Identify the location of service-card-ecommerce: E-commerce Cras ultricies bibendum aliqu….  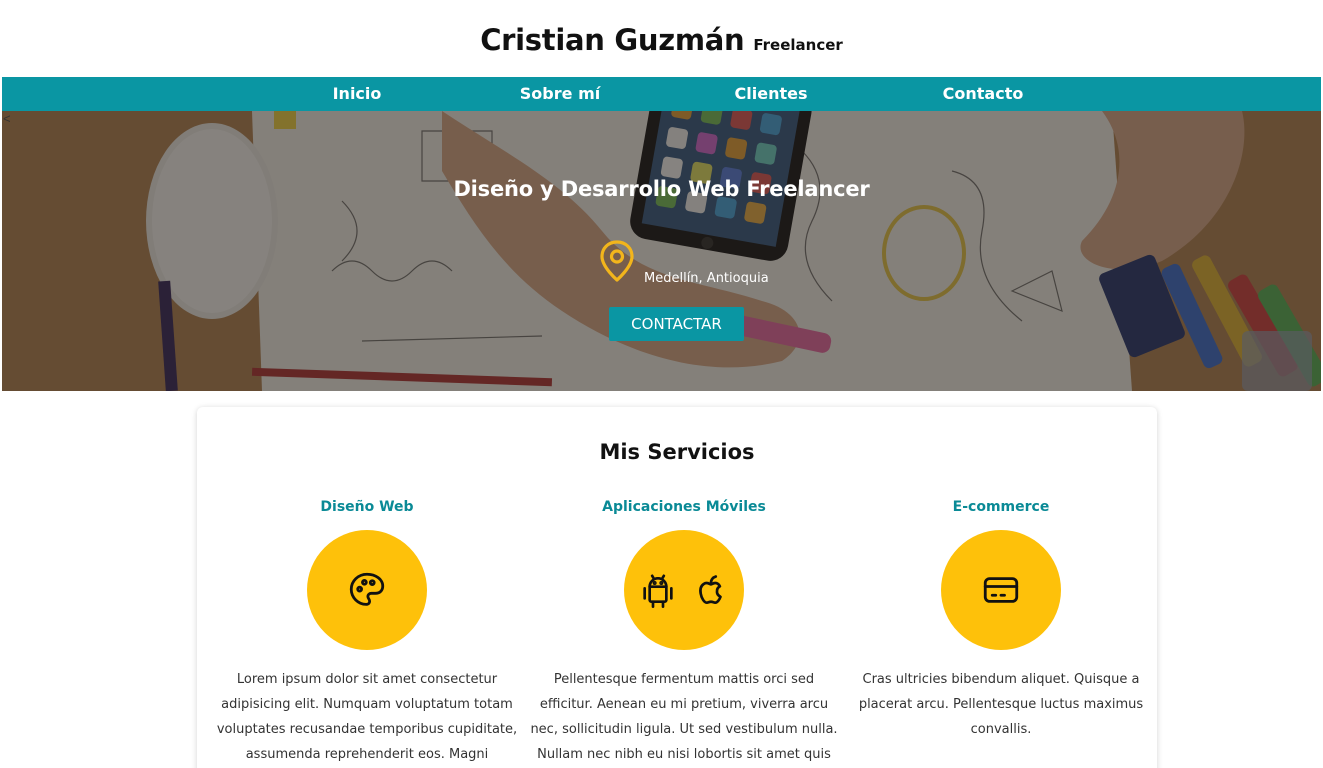
(1001, 619).